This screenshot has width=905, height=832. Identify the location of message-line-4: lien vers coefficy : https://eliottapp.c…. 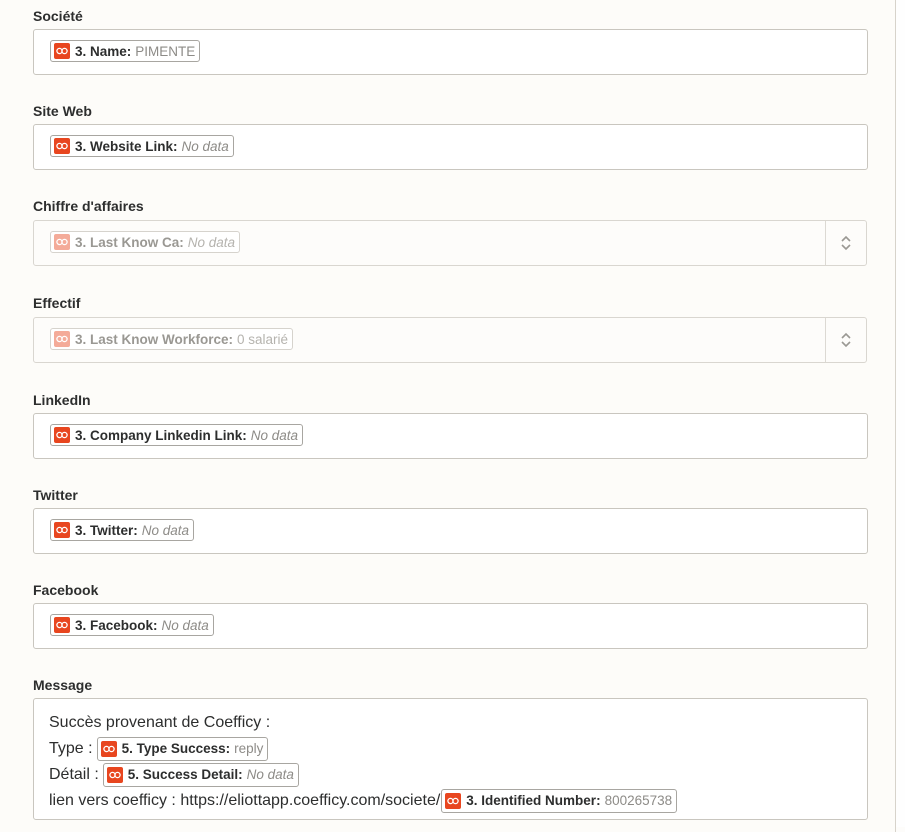
(450, 801).